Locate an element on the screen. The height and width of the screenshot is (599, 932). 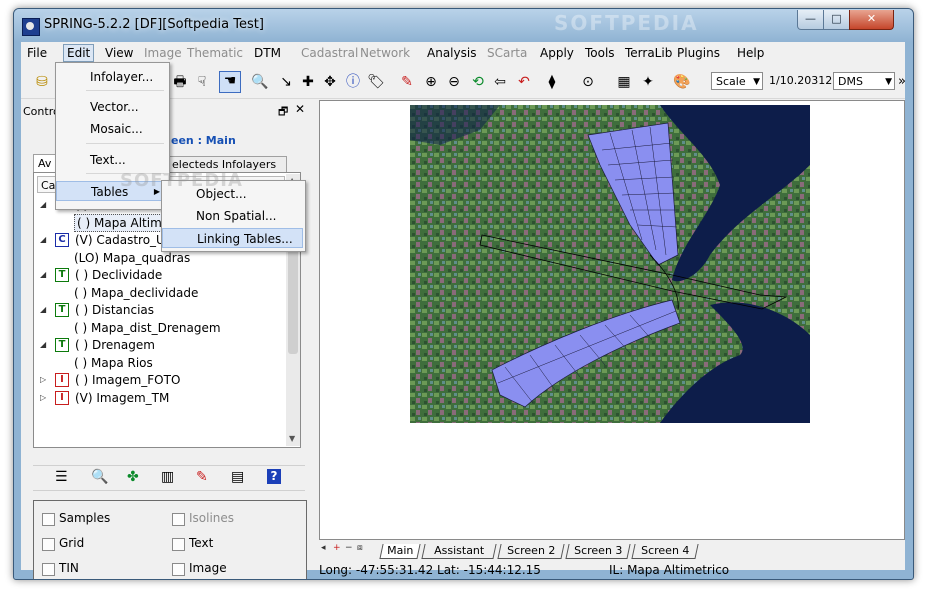
tree-item: ▷ I ( ) Imagem_FOTO is located at coordinates (159, 380).